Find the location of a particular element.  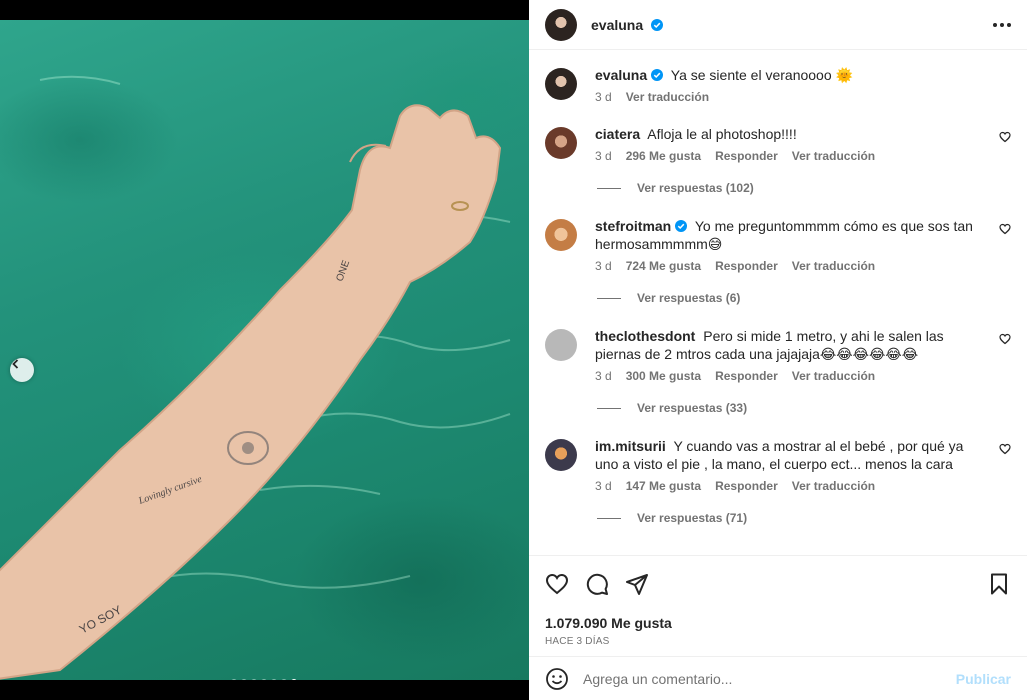

comment-likes: 724 Me gusta is located at coordinates (663, 266).